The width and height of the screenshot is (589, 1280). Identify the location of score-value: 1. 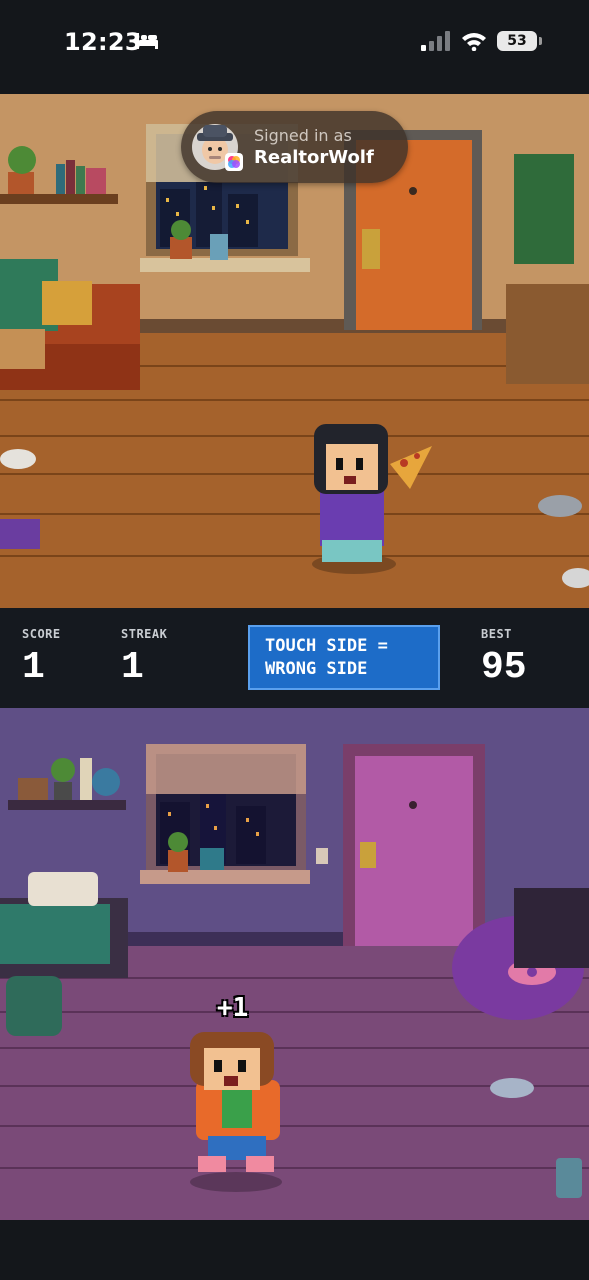
(33, 667).